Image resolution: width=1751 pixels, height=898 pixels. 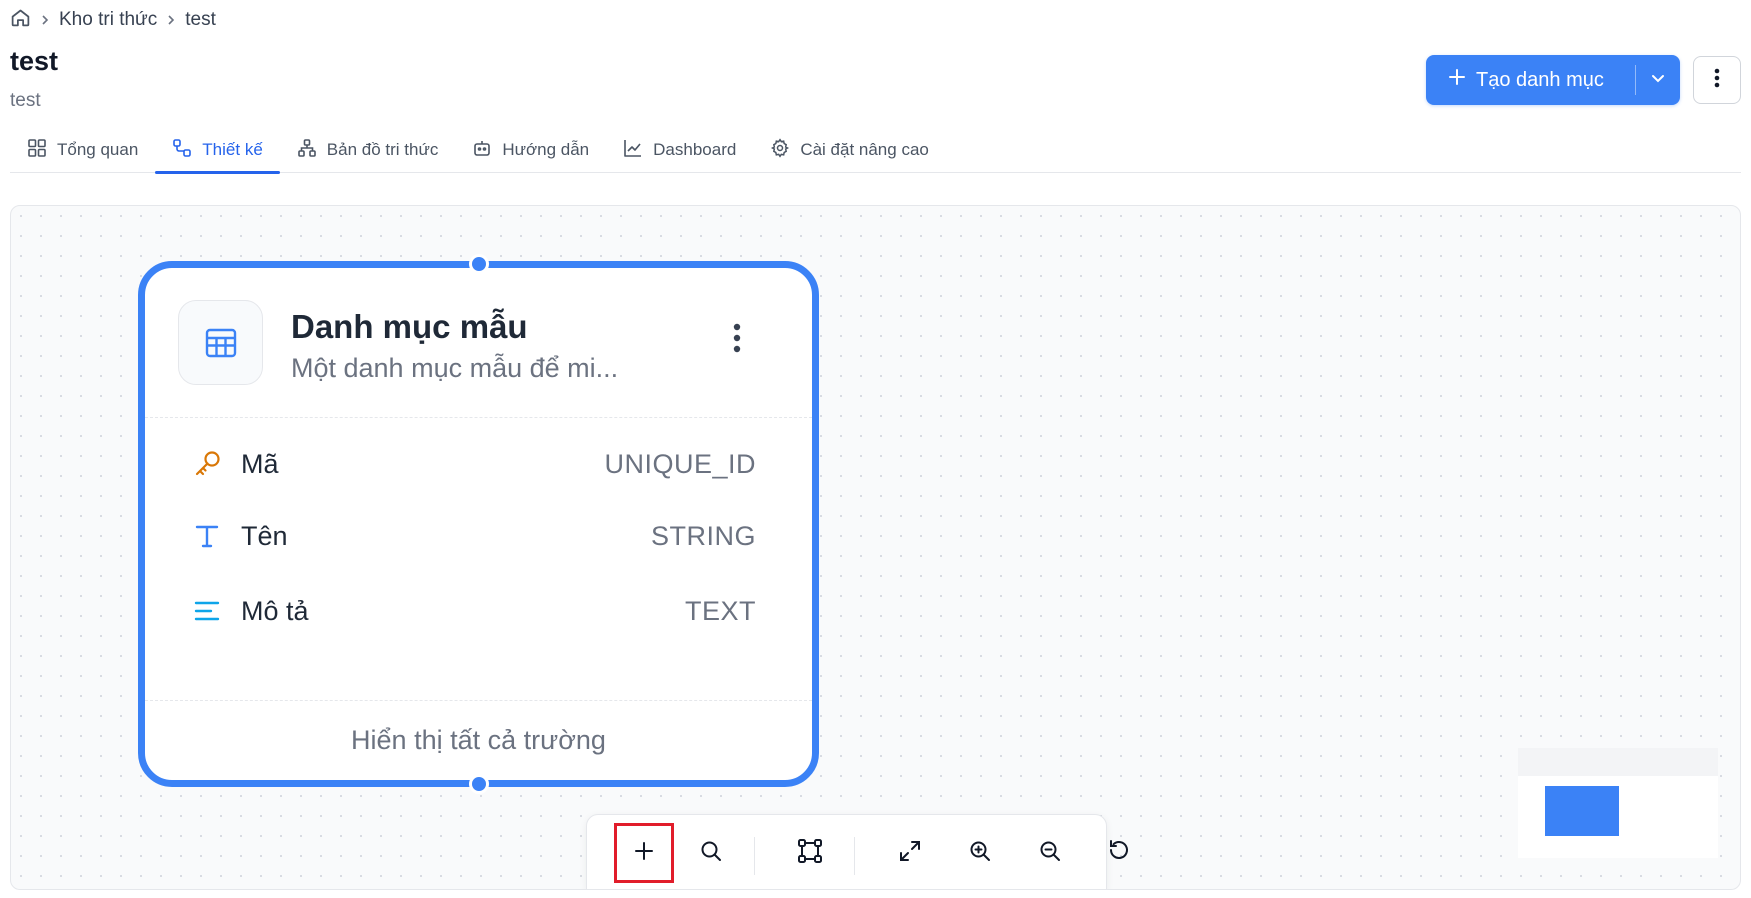 I want to click on zoom-in-icon, so click(x=980, y=853).